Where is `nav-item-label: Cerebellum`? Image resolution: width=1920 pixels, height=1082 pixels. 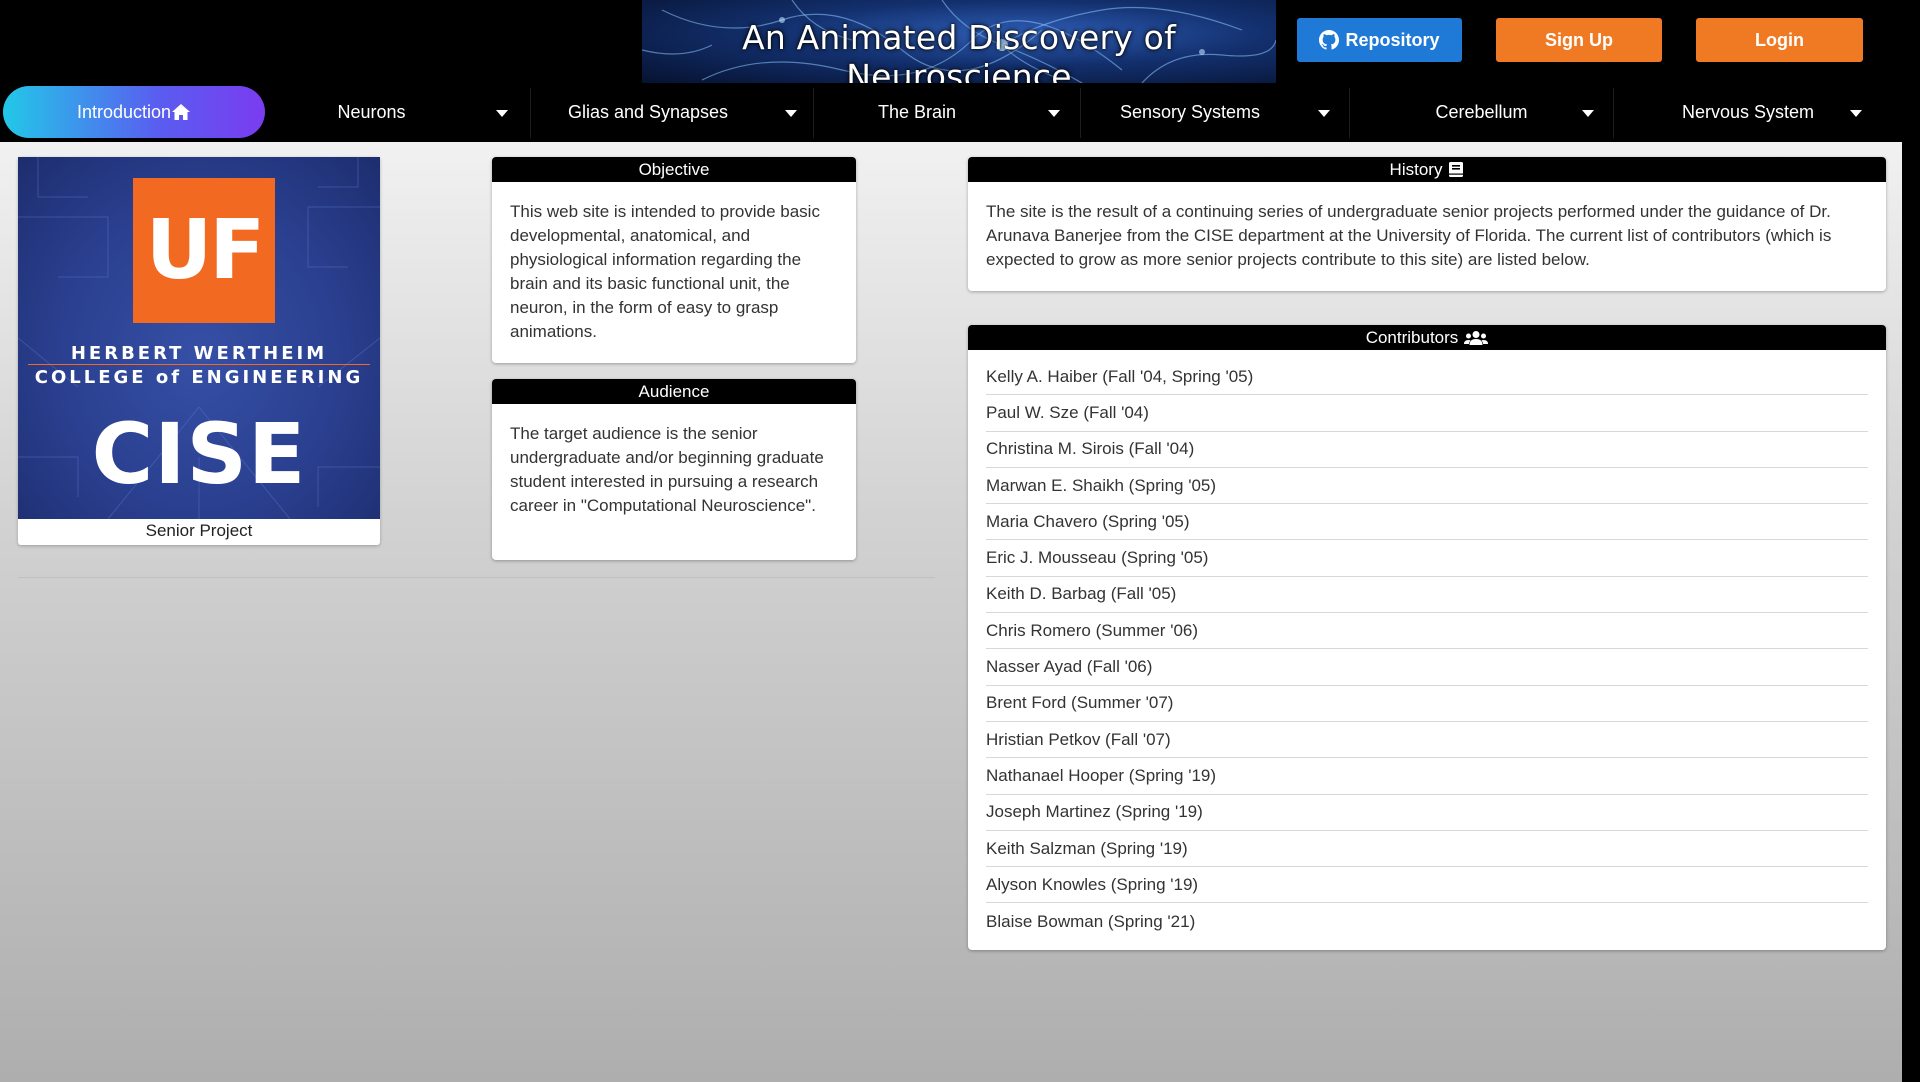 nav-item-label: Cerebellum is located at coordinates (1481, 111).